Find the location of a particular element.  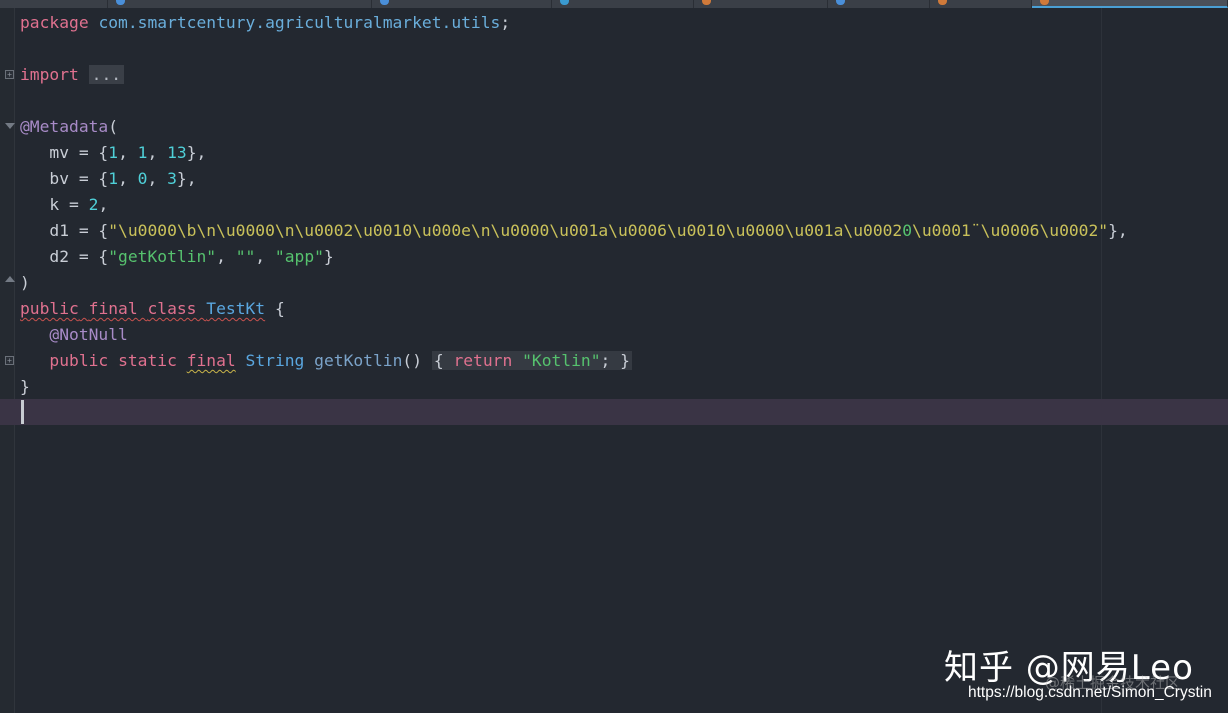

current-line-highlight is located at coordinates (614, 412).